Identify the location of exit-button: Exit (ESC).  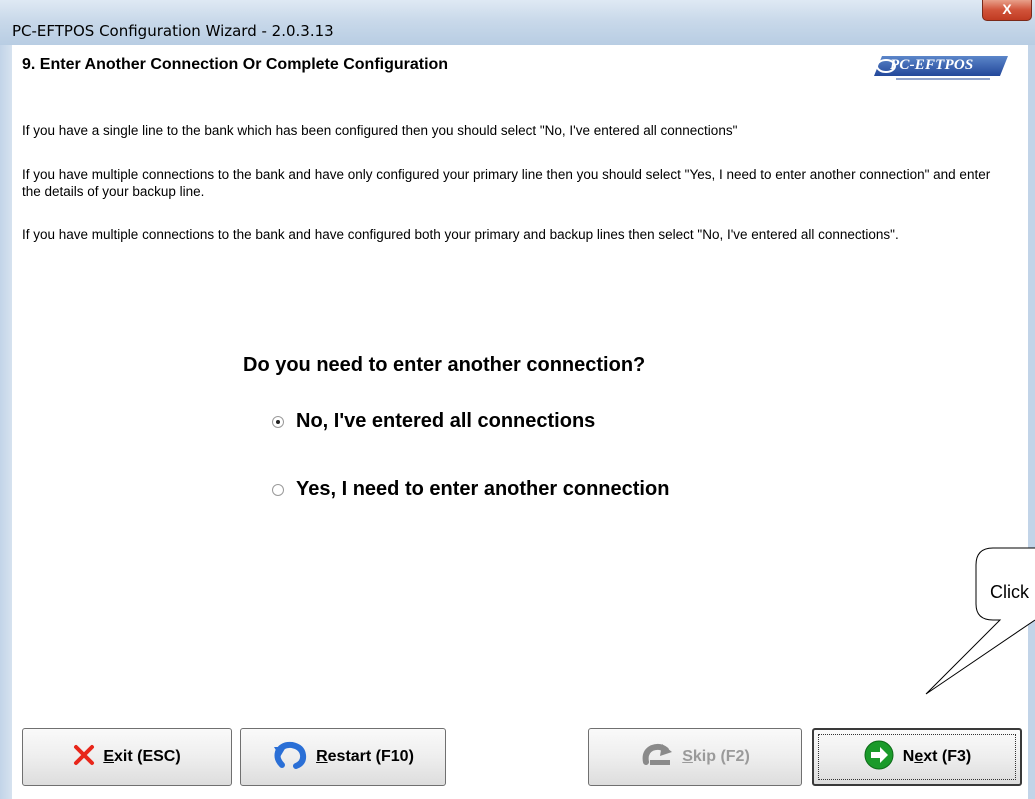
(127, 757).